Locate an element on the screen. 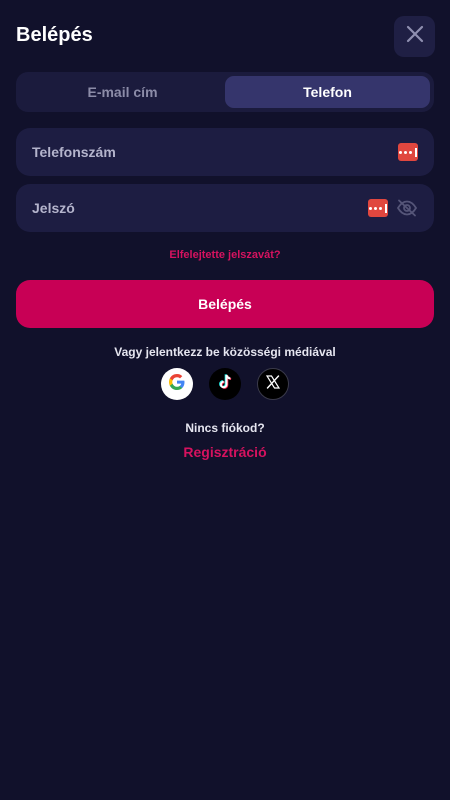 Image resolution: width=450 pixels, height=800 pixels. tiktok-icon is located at coordinates (225, 384).